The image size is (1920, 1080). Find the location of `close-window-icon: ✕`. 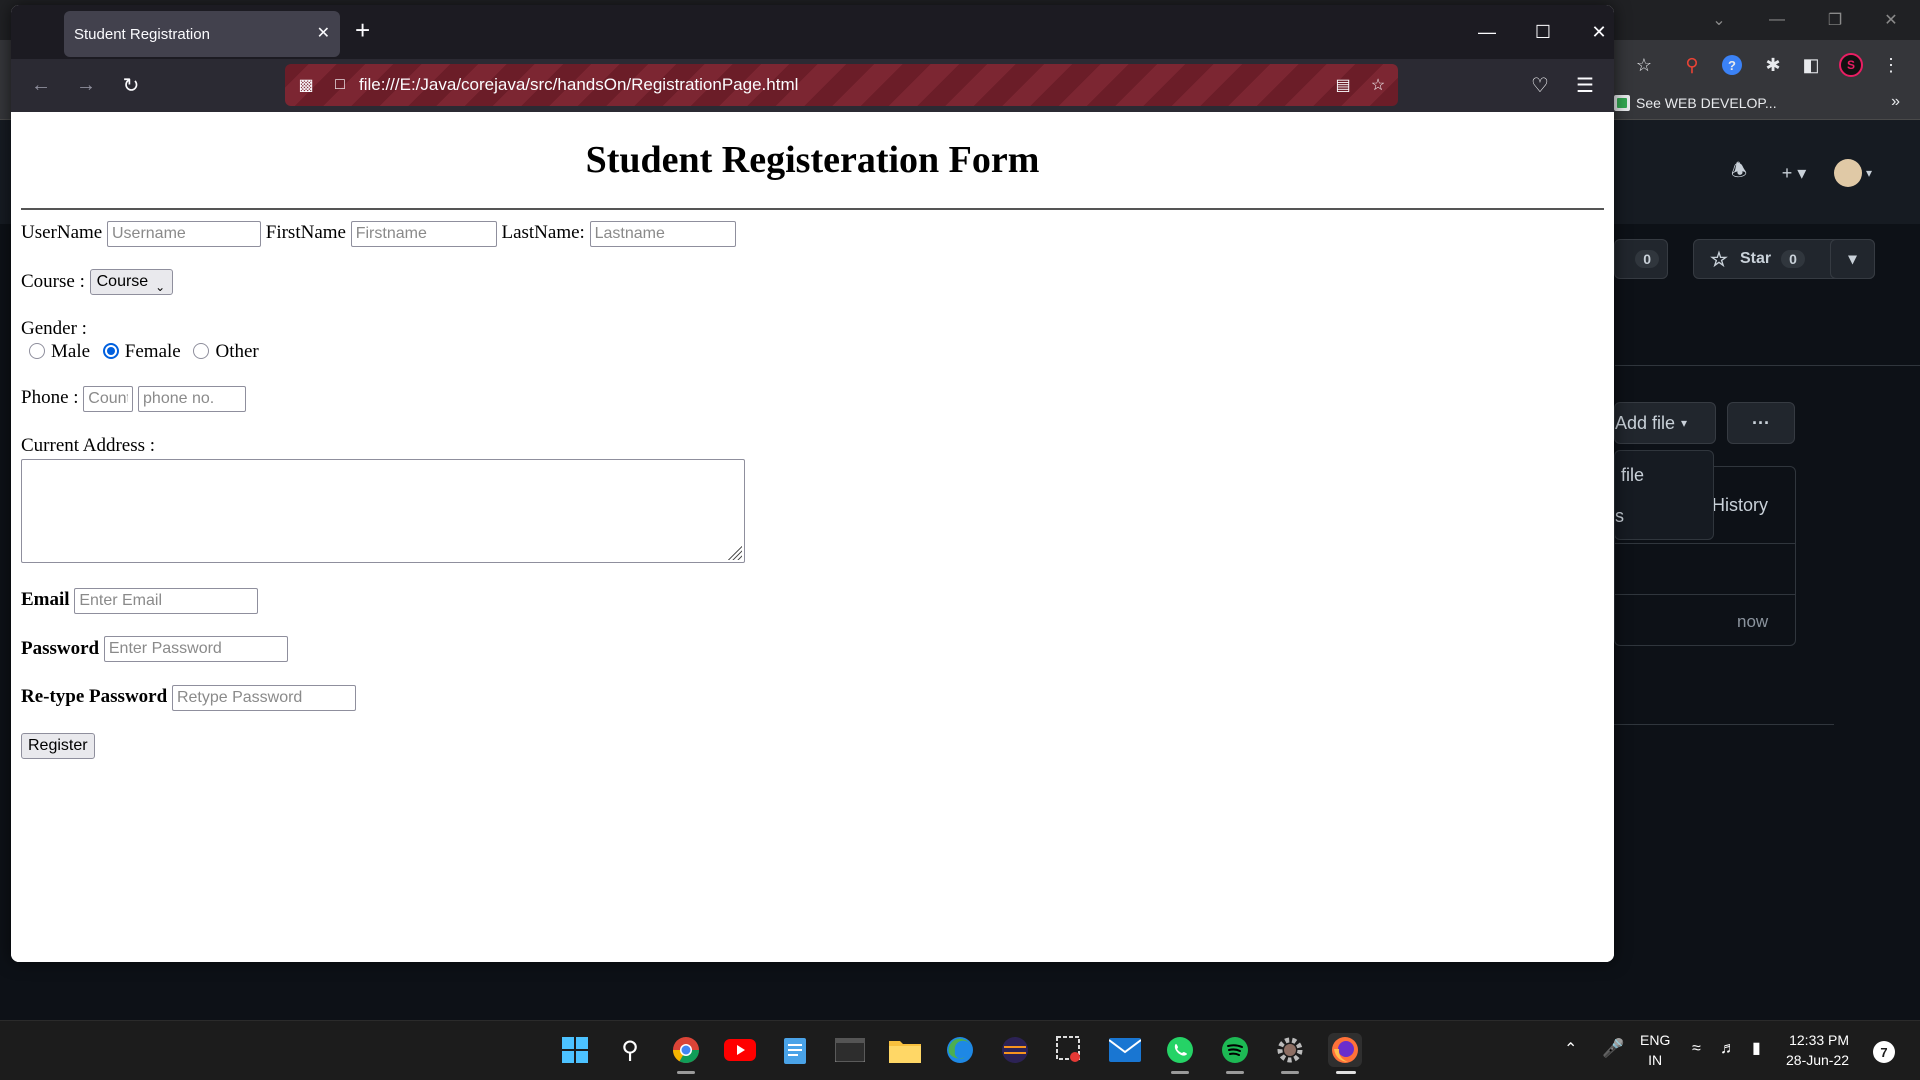

close-window-icon: ✕ is located at coordinates (1592, 32).